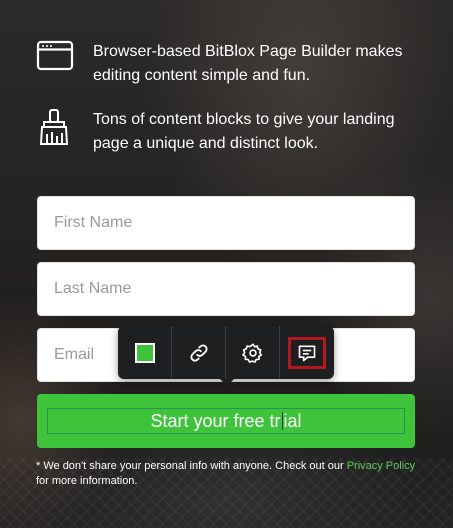 The width and height of the screenshot is (453, 528). I want to click on color-picker-button, so click(145, 352).